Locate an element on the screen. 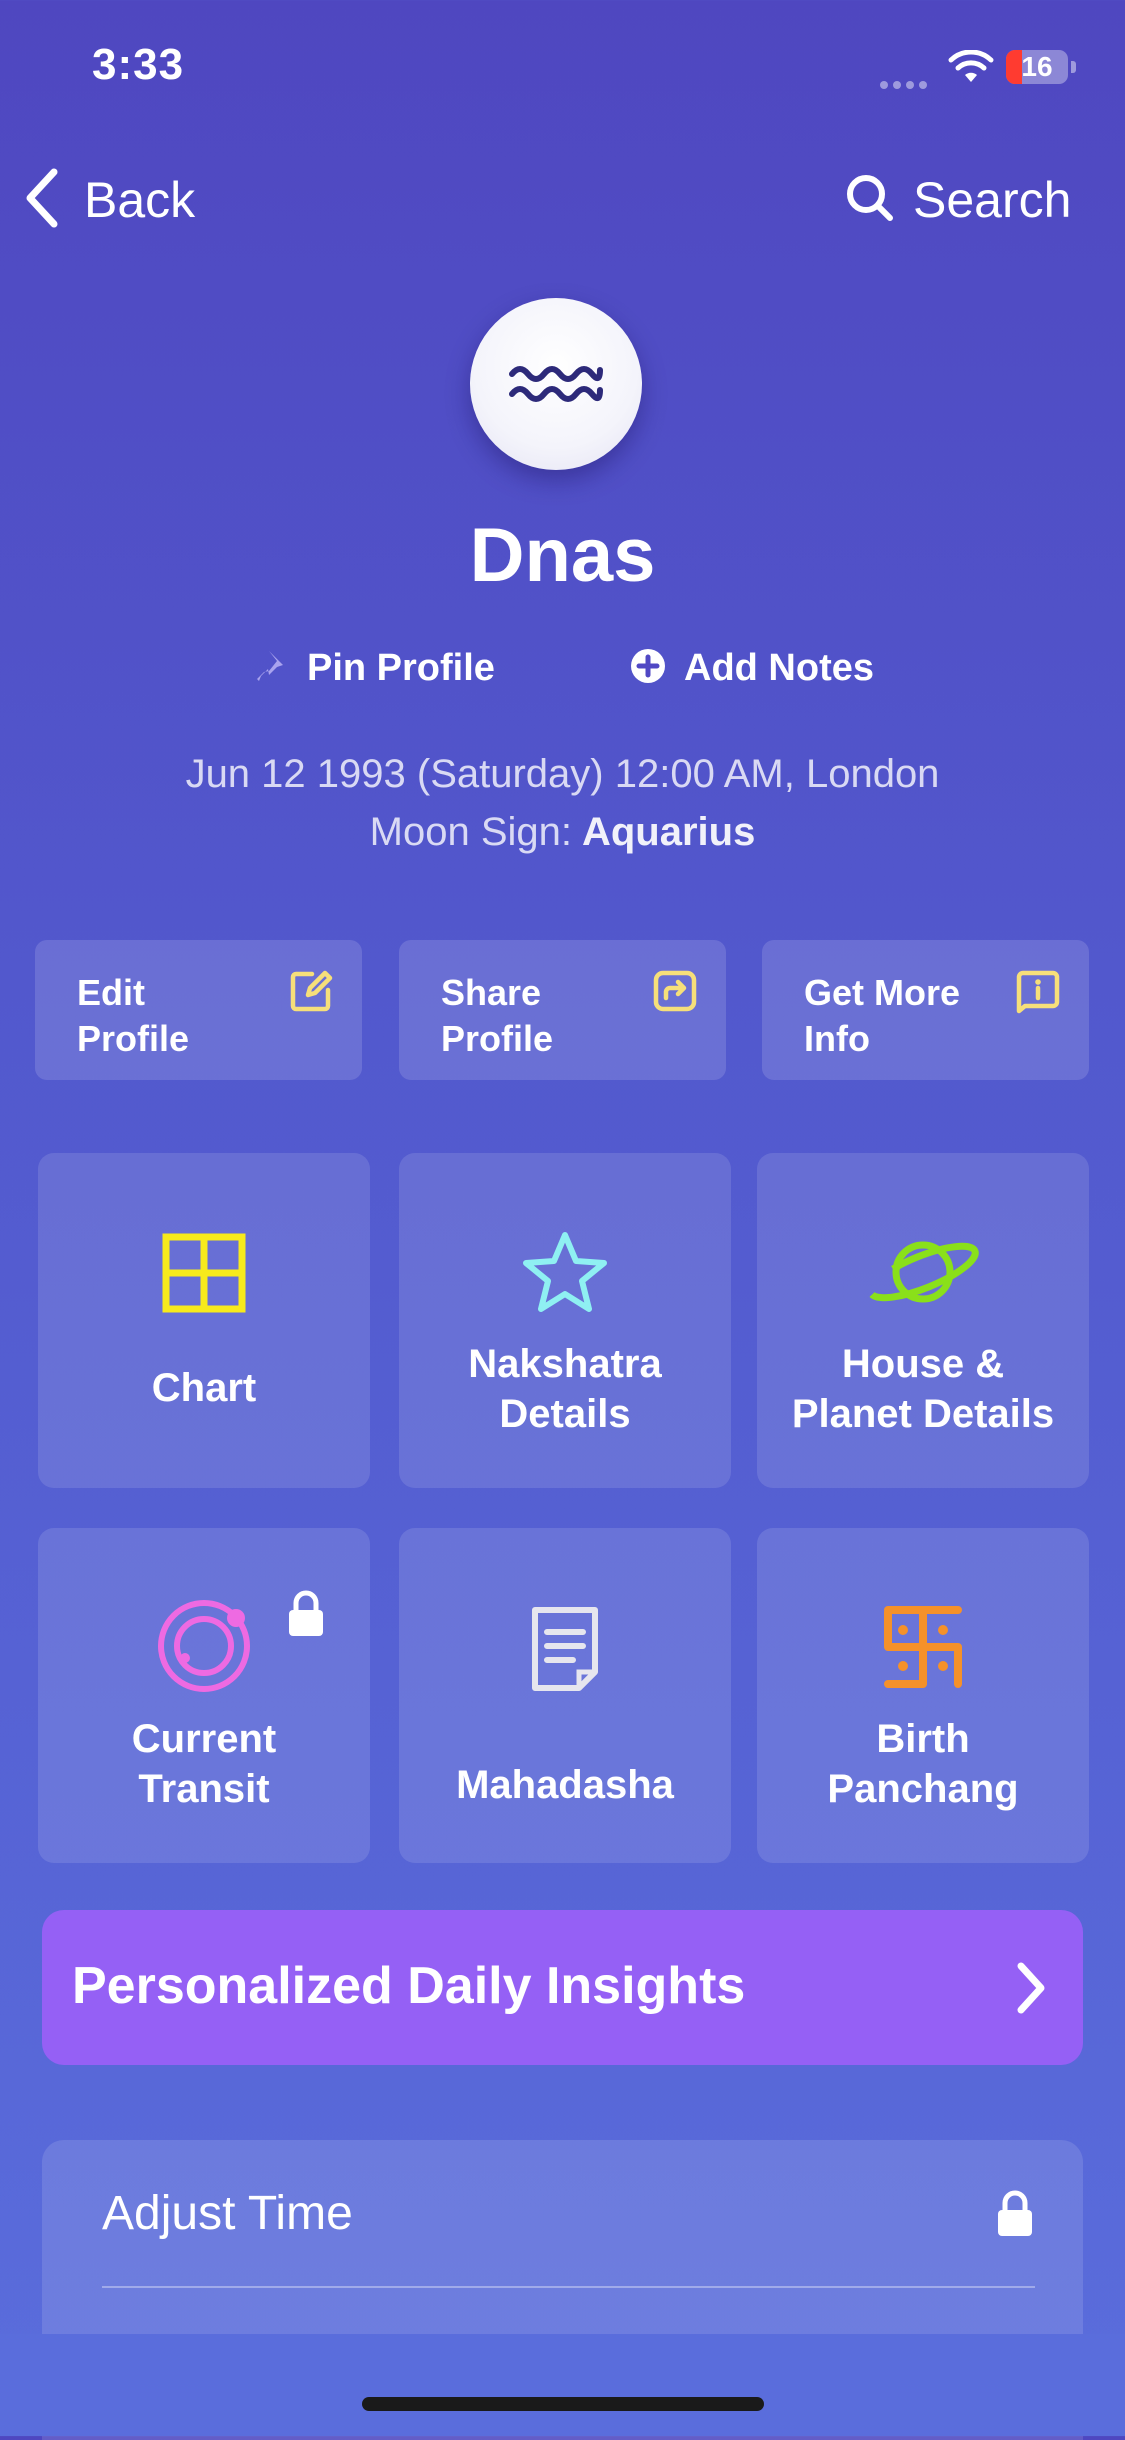  document-icon is located at coordinates (565, 1649).